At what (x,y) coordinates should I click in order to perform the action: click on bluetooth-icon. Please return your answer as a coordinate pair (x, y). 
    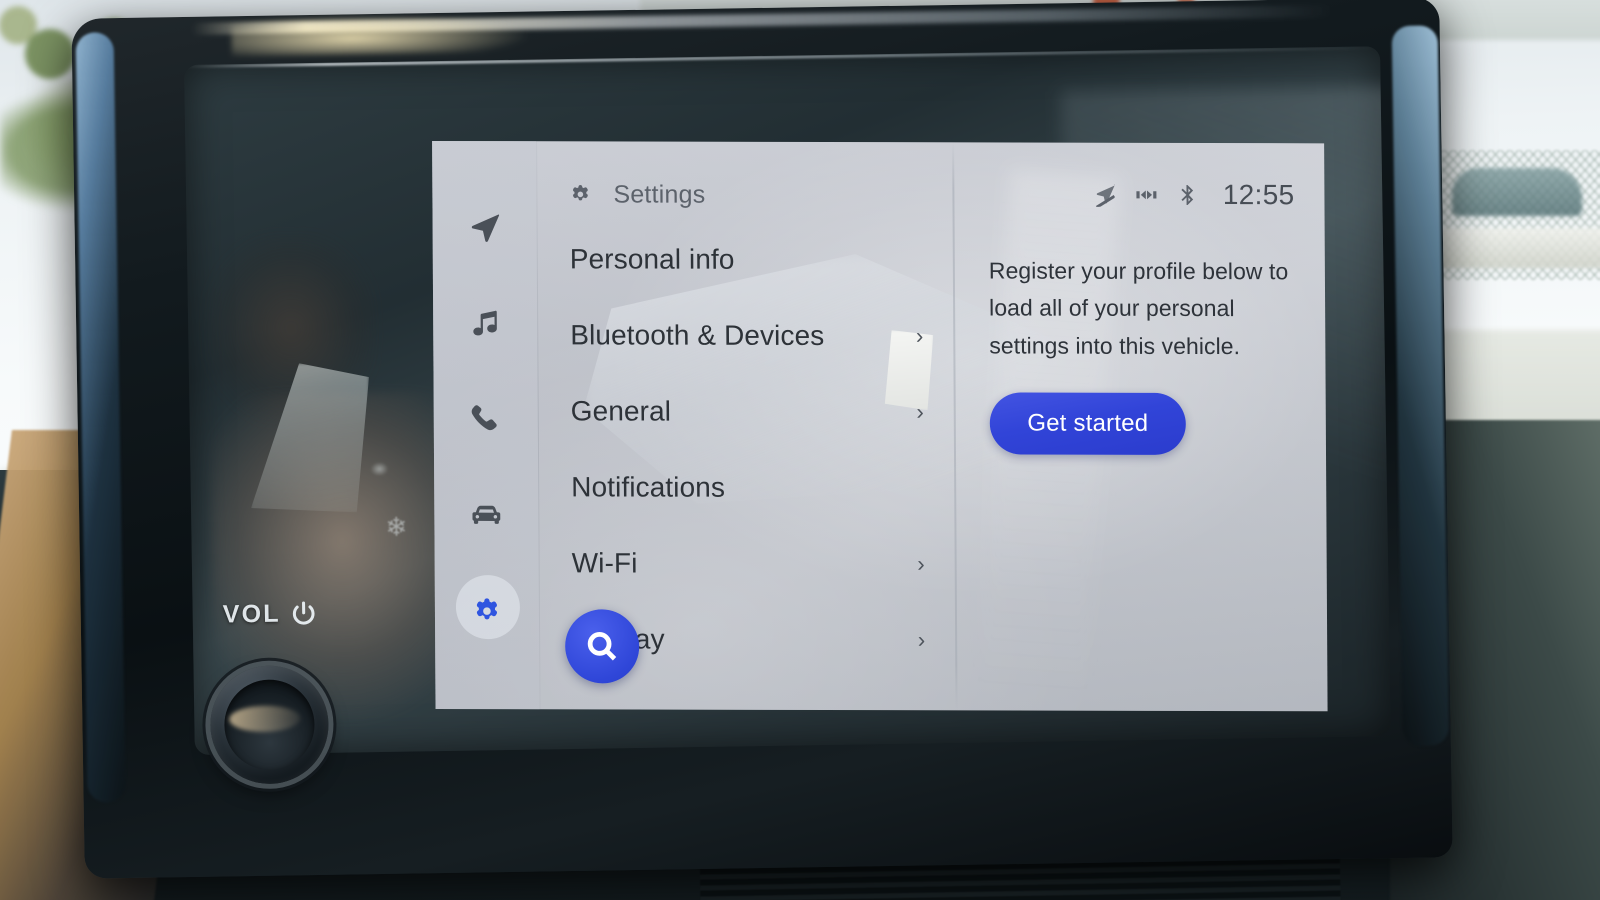
    Looking at the image, I should click on (1187, 194).